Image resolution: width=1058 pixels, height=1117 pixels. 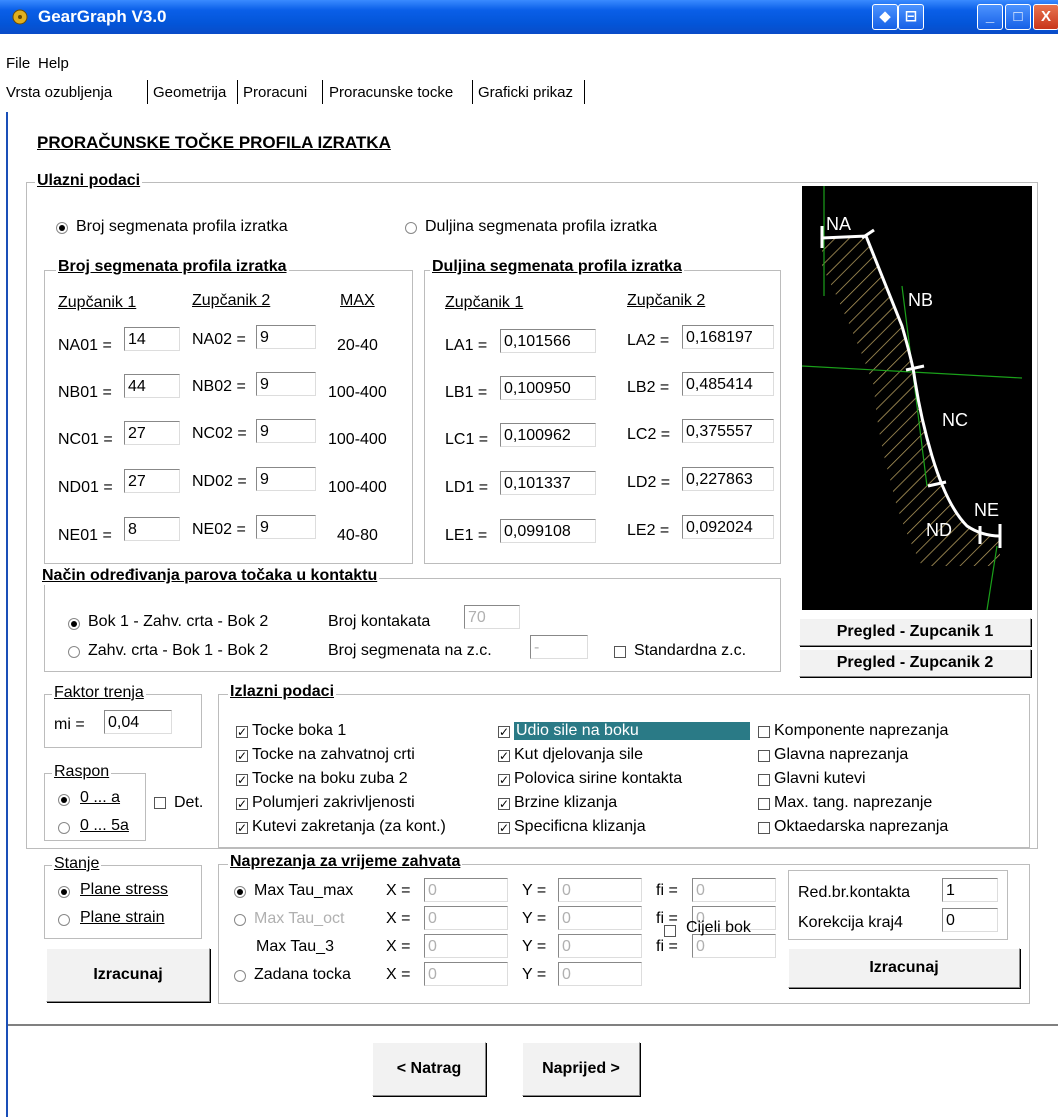 What do you see at coordinates (357, 392) in the screenshot?
I see `broj-row-max: 100-400` at bounding box center [357, 392].